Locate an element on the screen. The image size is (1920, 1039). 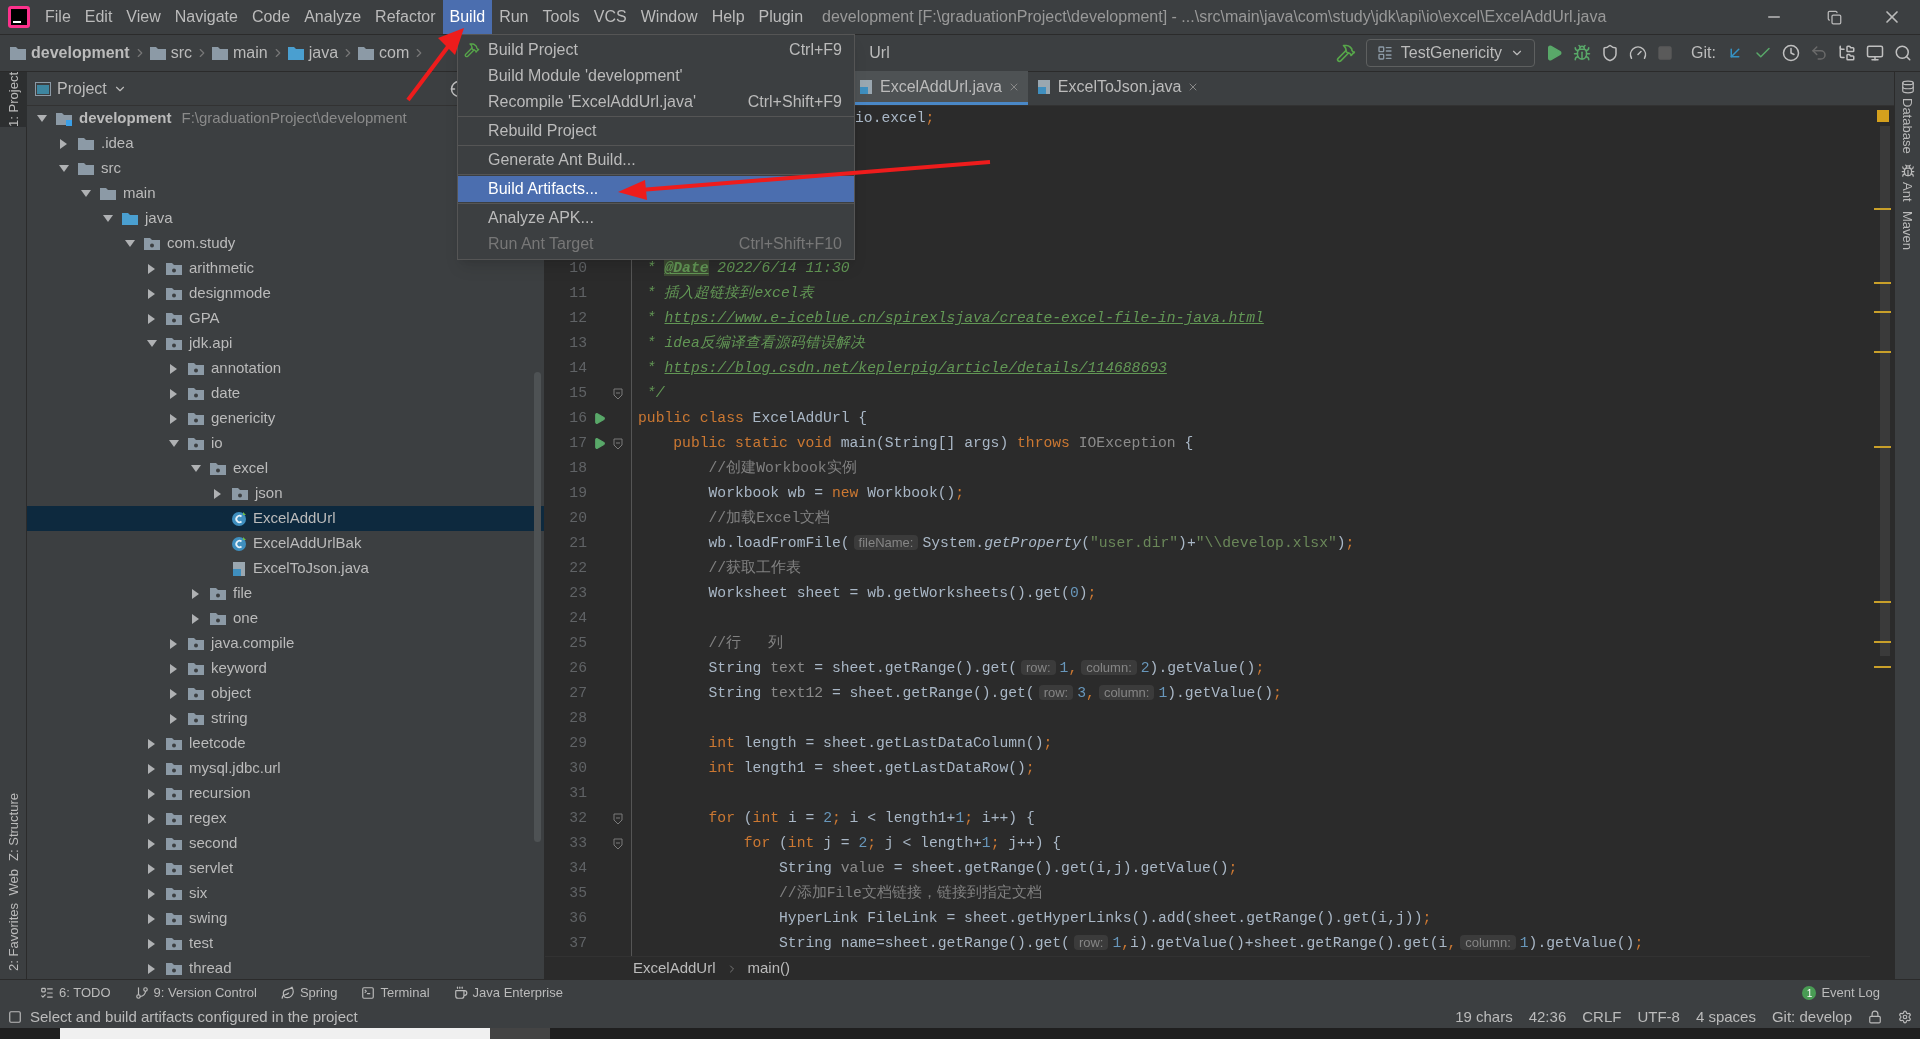
tool-window-button: Terminal is located at coordinates (395, 993).